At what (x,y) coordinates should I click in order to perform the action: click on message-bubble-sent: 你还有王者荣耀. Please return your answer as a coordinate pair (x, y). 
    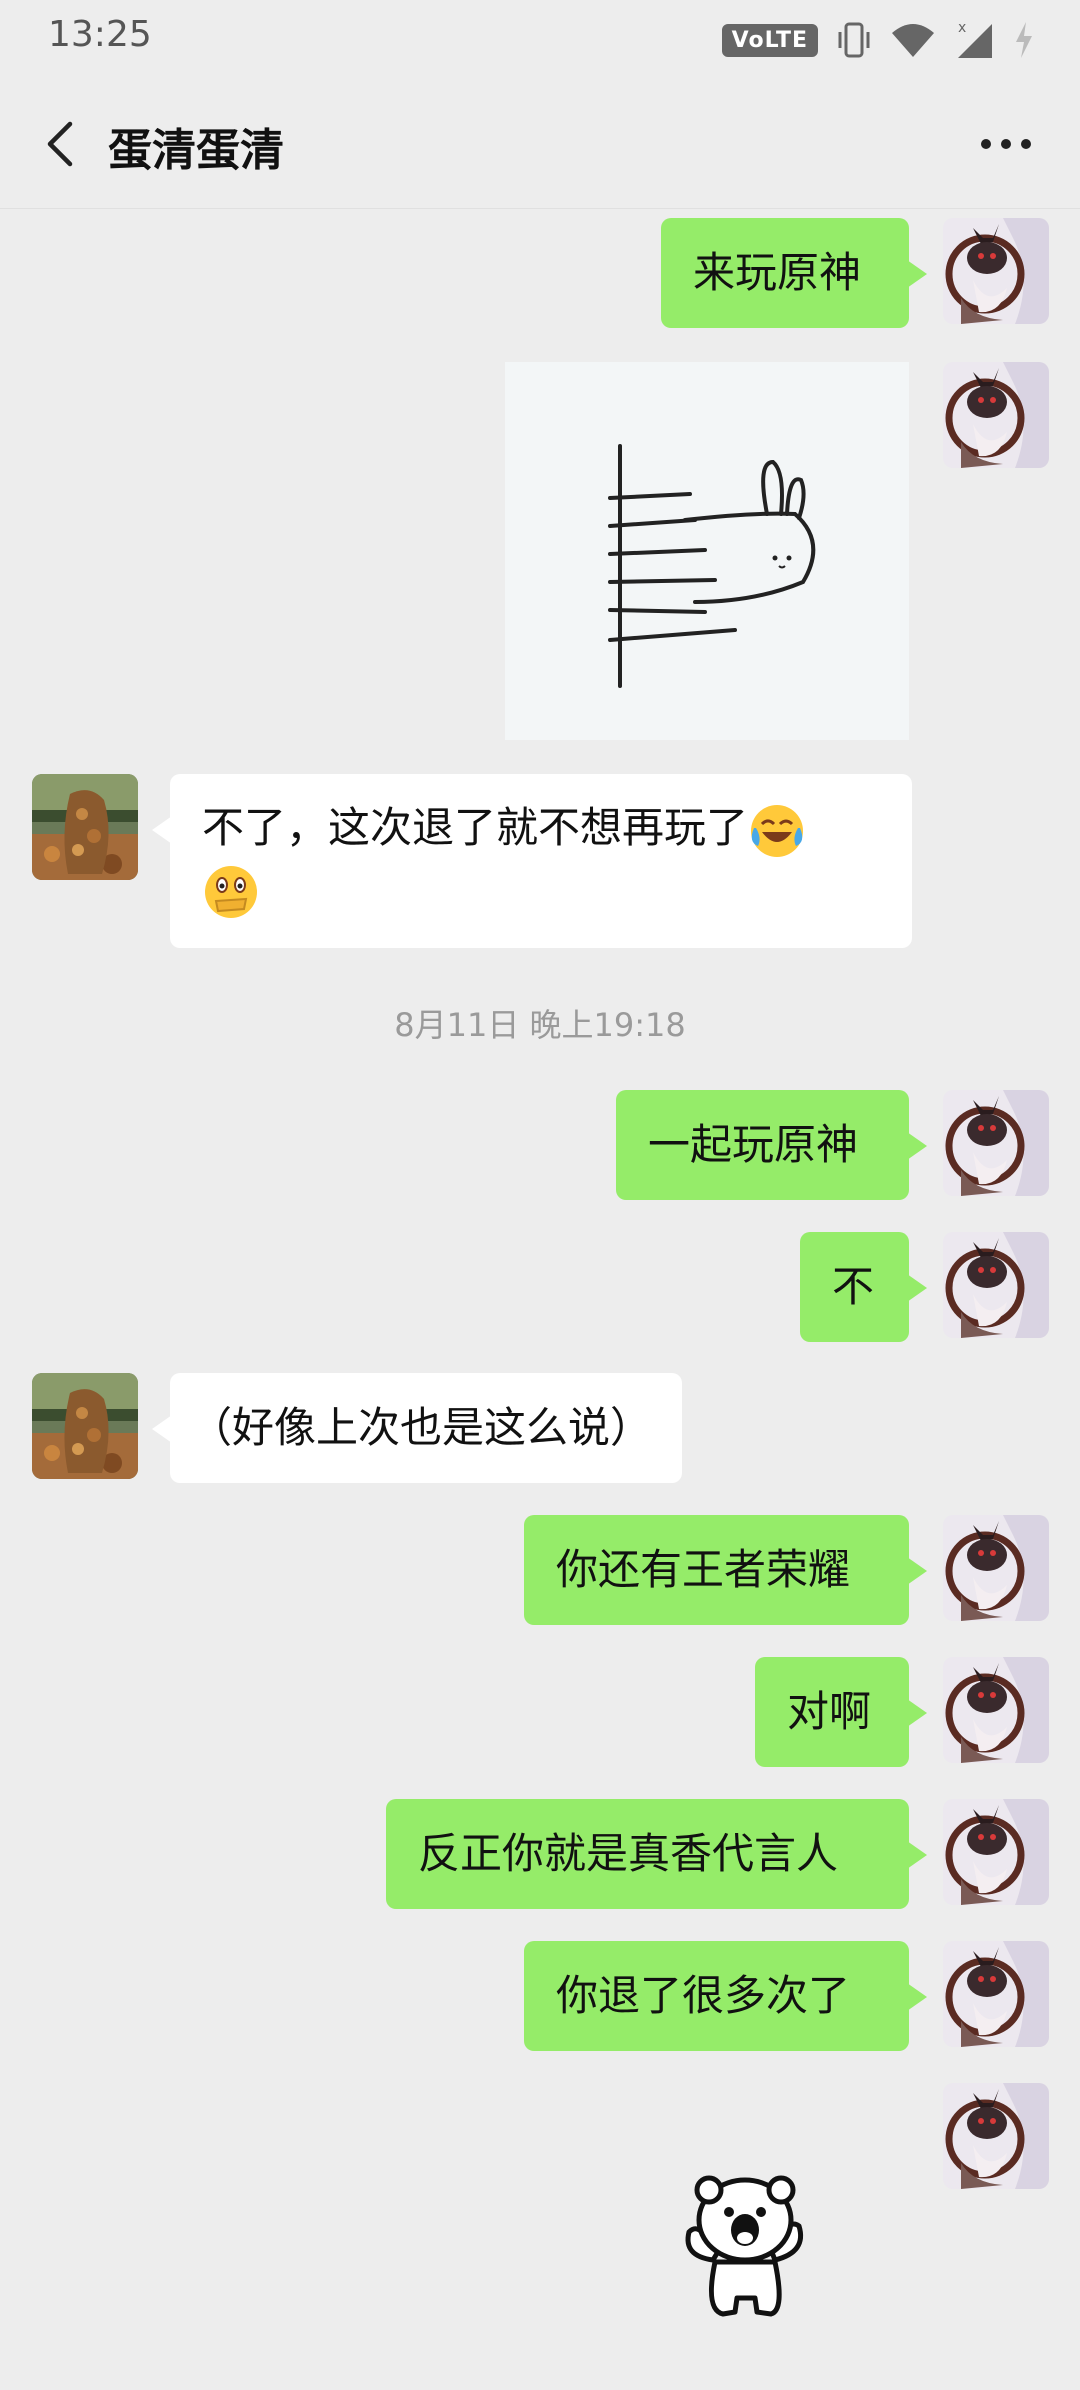
    Looking at the image, I should click on (725, 1570).